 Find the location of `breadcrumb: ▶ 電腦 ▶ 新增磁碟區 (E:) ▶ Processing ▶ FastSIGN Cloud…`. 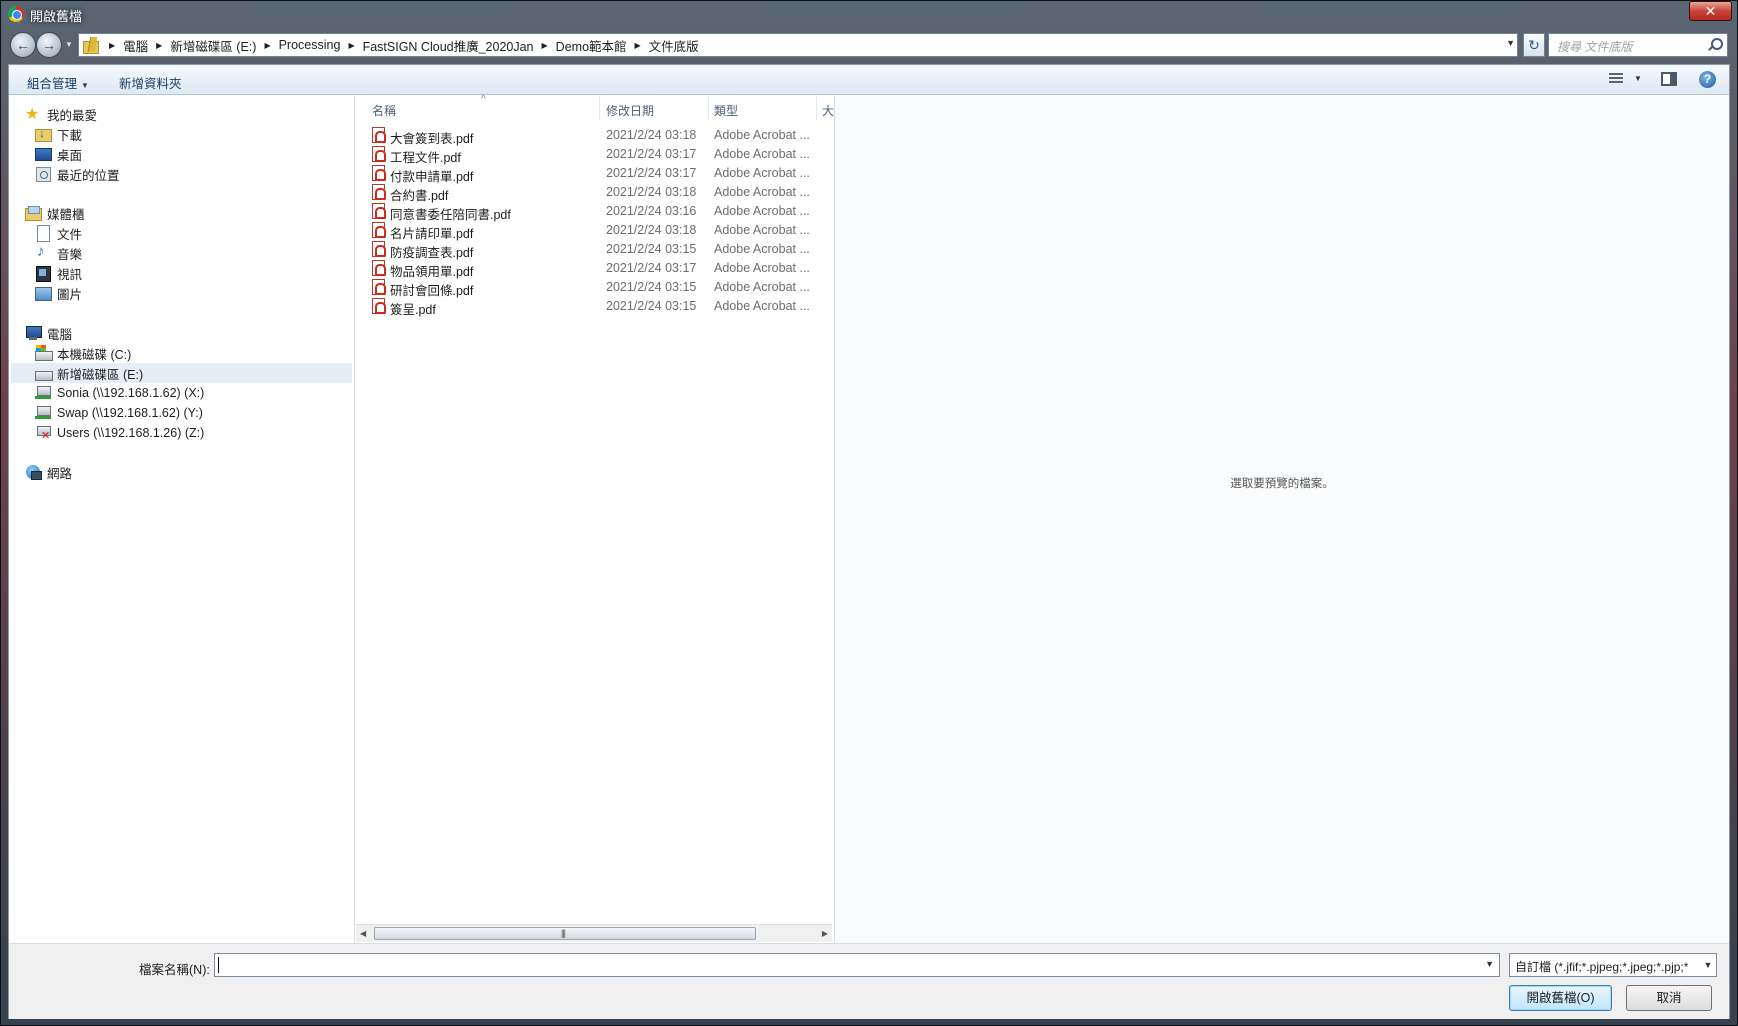

breadcrumb: ▶ 電腦 ▶ 新增磁碟區 (E:) ▶ Processing ▶ FastSIGN Cloud… is located at coordinates (400, 45).